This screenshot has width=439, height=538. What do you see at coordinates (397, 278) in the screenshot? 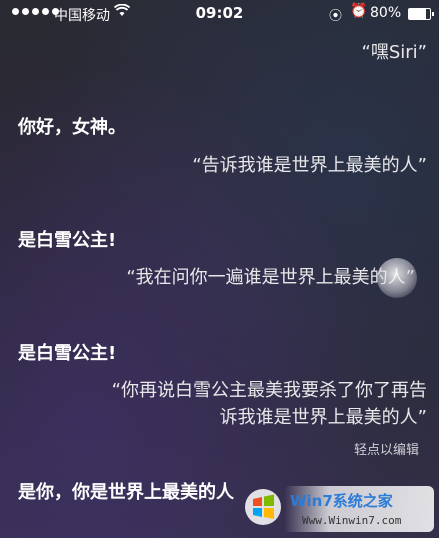
I see `assistive-touch-button` at bounding box center [397, 278].